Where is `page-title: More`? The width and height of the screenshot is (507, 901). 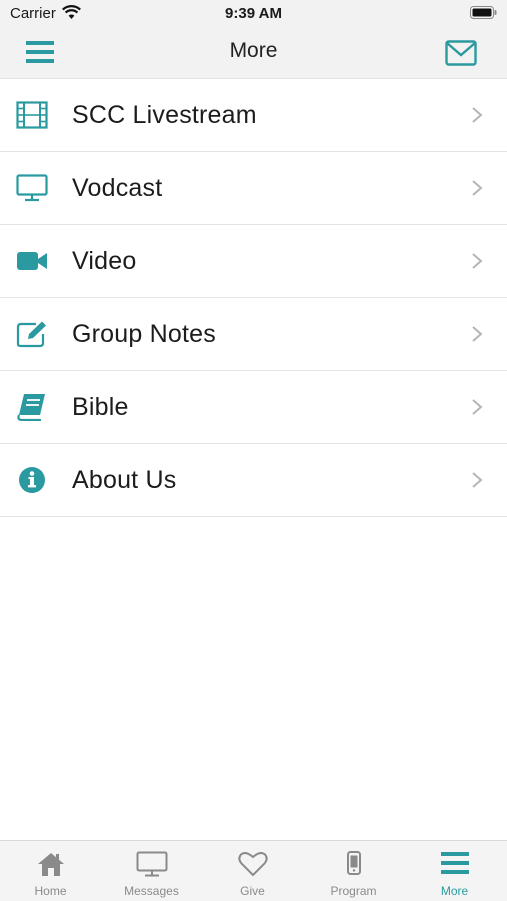
page-title: More is located at coordinates (253, 50).